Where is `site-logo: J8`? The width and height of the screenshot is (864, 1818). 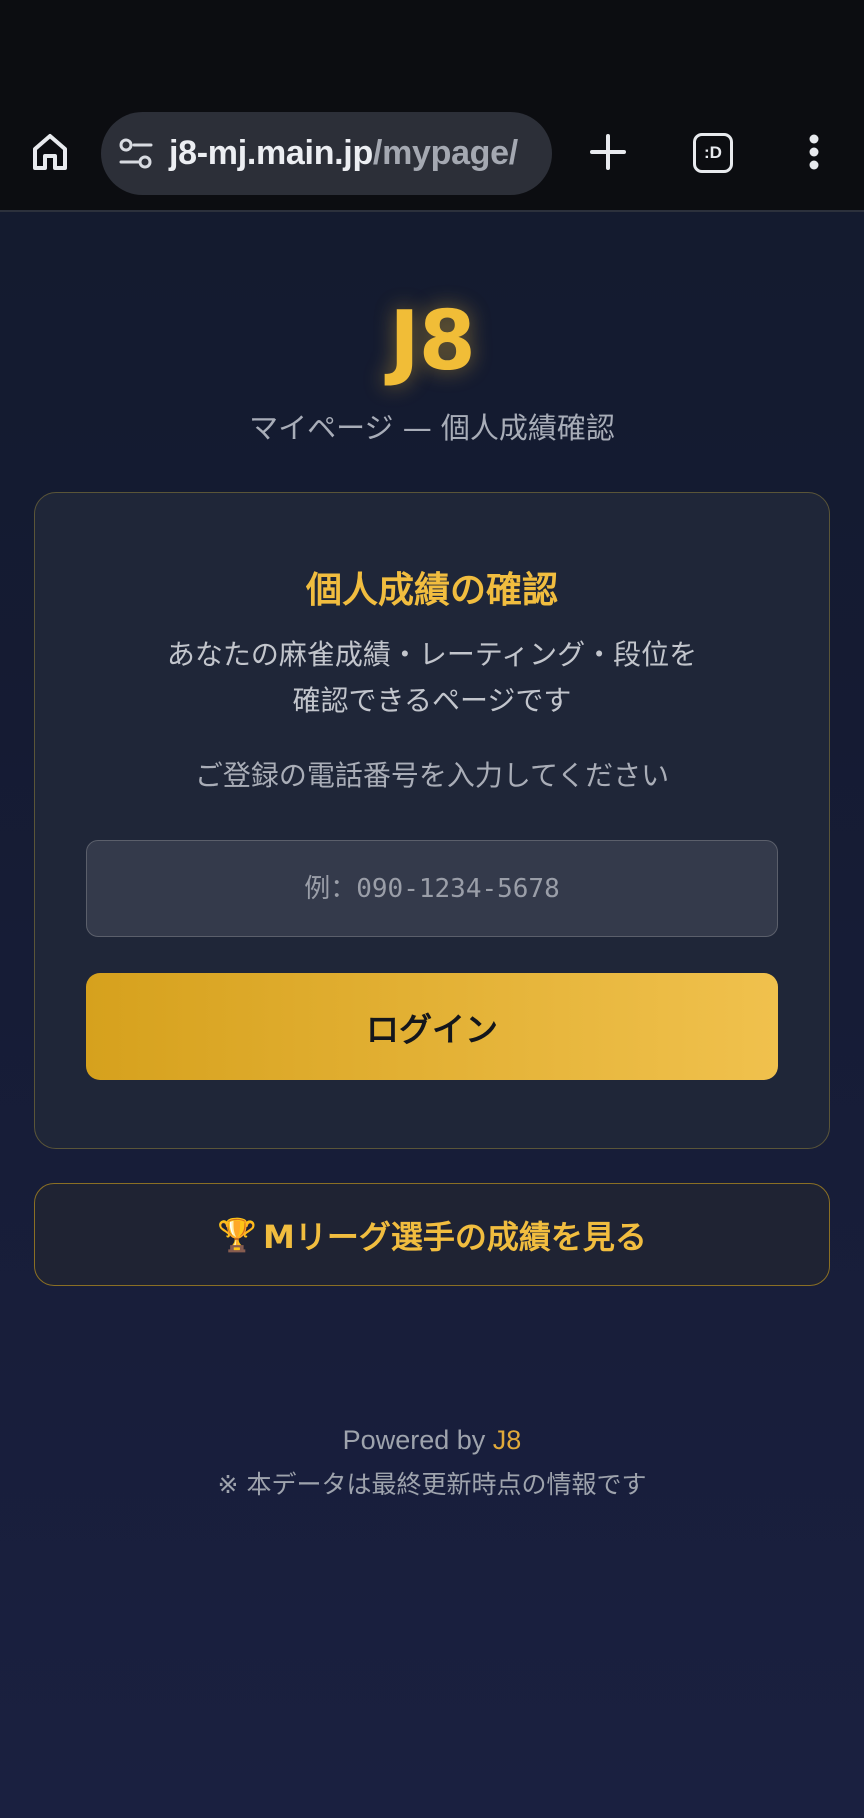 site-logo: J8 is located at coordinates (432, 341).